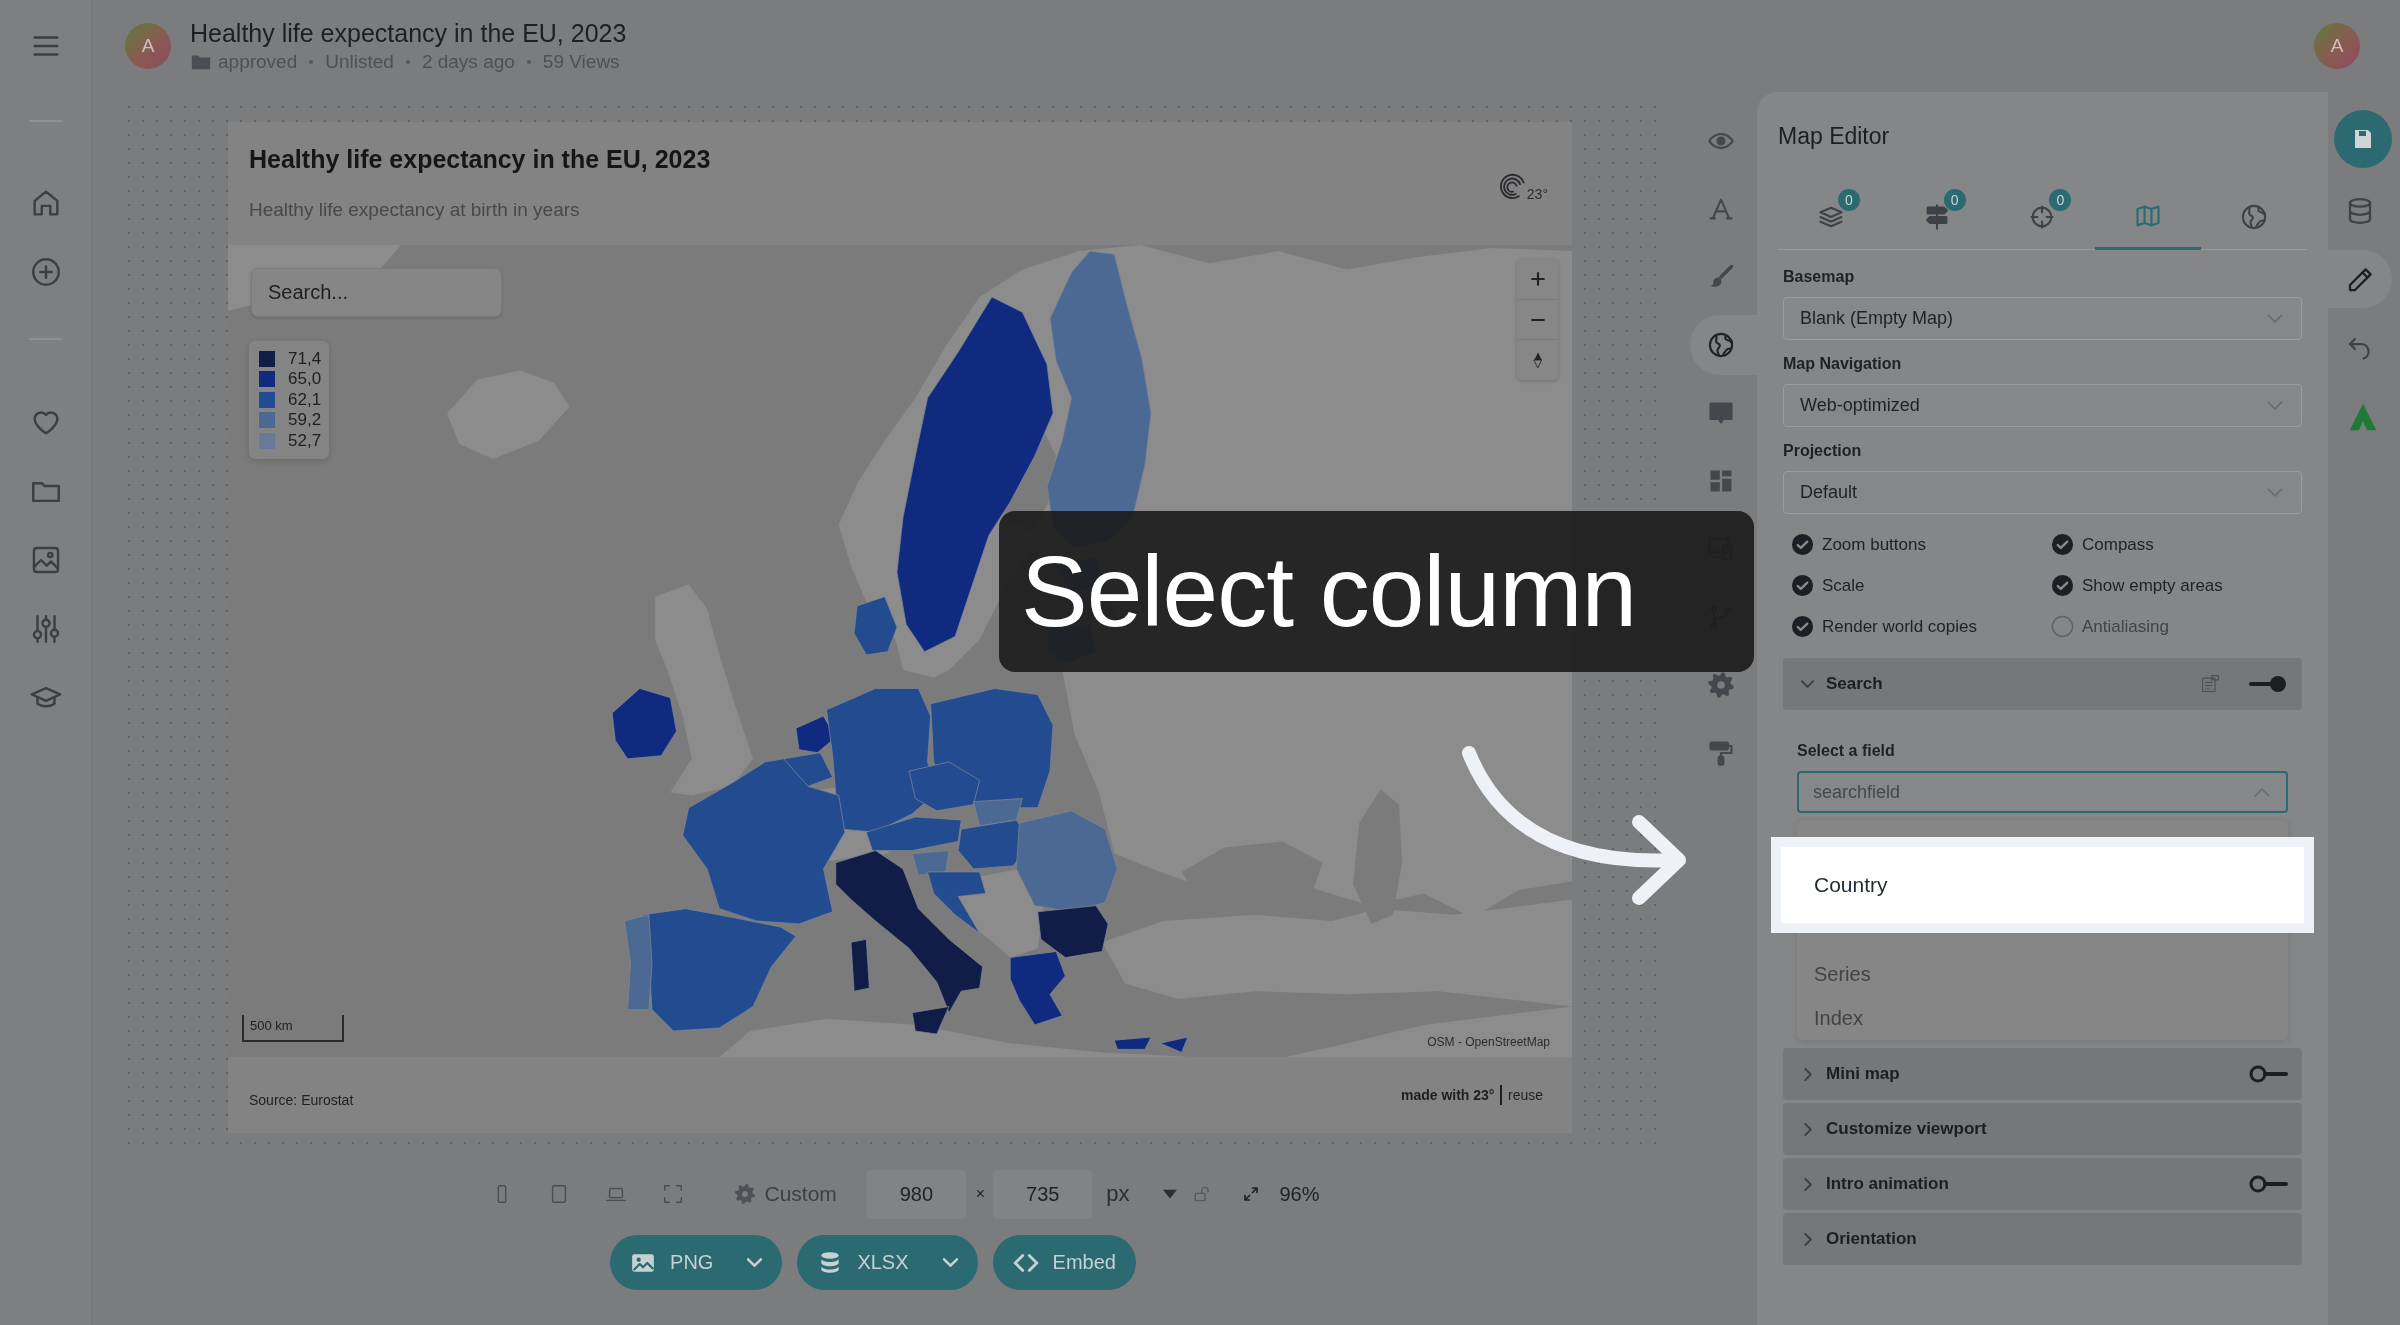 The width and height of the screenshot is (2400, 1325). What do you see at coordinates (1525, 1095) in the screenshot?
I see `reuse-link: reuse` at bounding box center [1525, 1095].